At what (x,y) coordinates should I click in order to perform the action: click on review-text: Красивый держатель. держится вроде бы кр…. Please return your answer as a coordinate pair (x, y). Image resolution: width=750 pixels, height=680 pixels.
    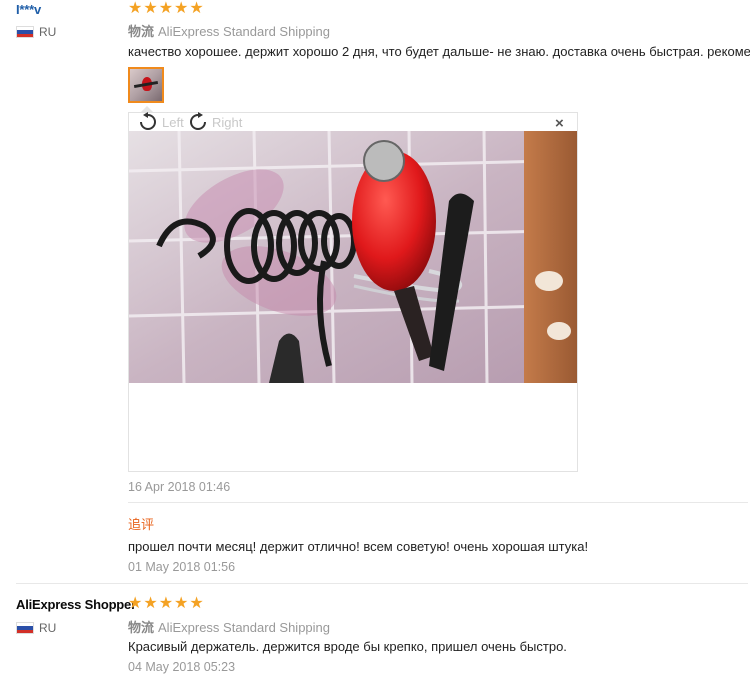
    Looking at the image, I should click on (347, 646).